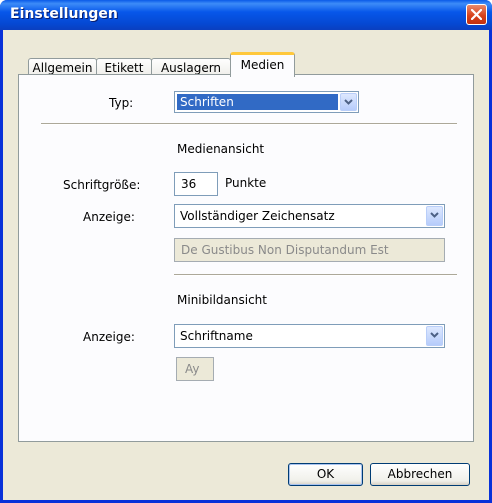 This screenshot has height=503, width=492. I want to click on media-display-select: Vollständiger Zeichensatz, so click(309, 216).